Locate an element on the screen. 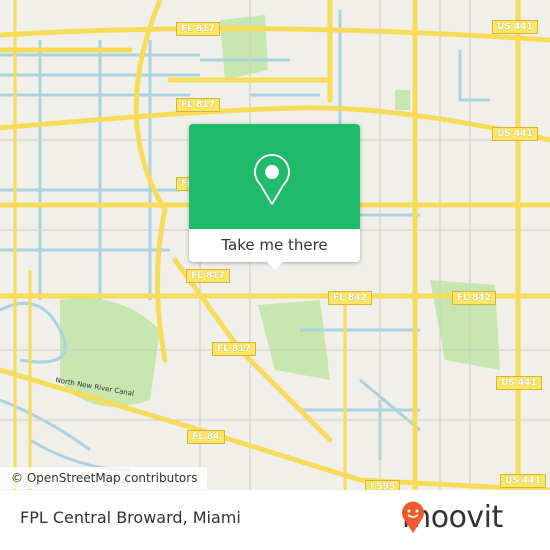 The image size is (550, 550). road-shield: I 595 is located at coordinates (383, 485).